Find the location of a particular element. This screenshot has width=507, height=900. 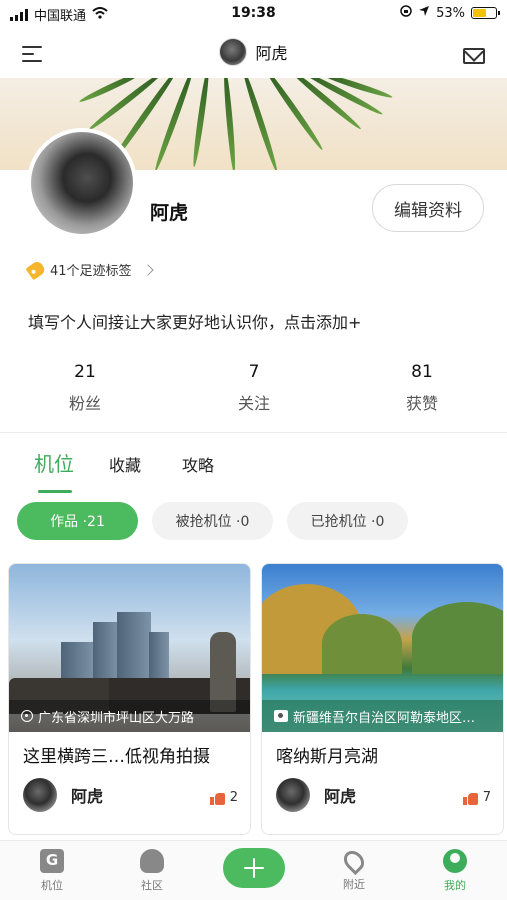

footprint-tags-link: 41个足迹标签 is located at coordinates (89, 269).